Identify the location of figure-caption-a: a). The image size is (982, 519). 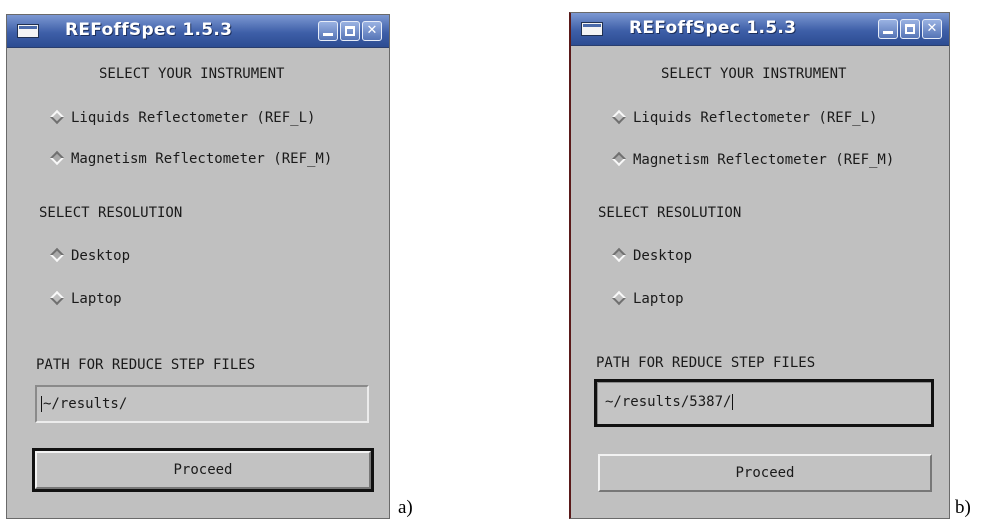
(405, 507).